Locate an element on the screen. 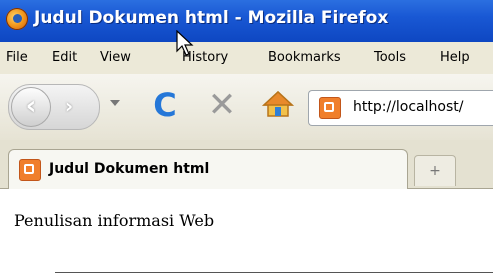 This screenshot has height=275, width=493. menu-edit: Edit is located at coordinates (64, 57).